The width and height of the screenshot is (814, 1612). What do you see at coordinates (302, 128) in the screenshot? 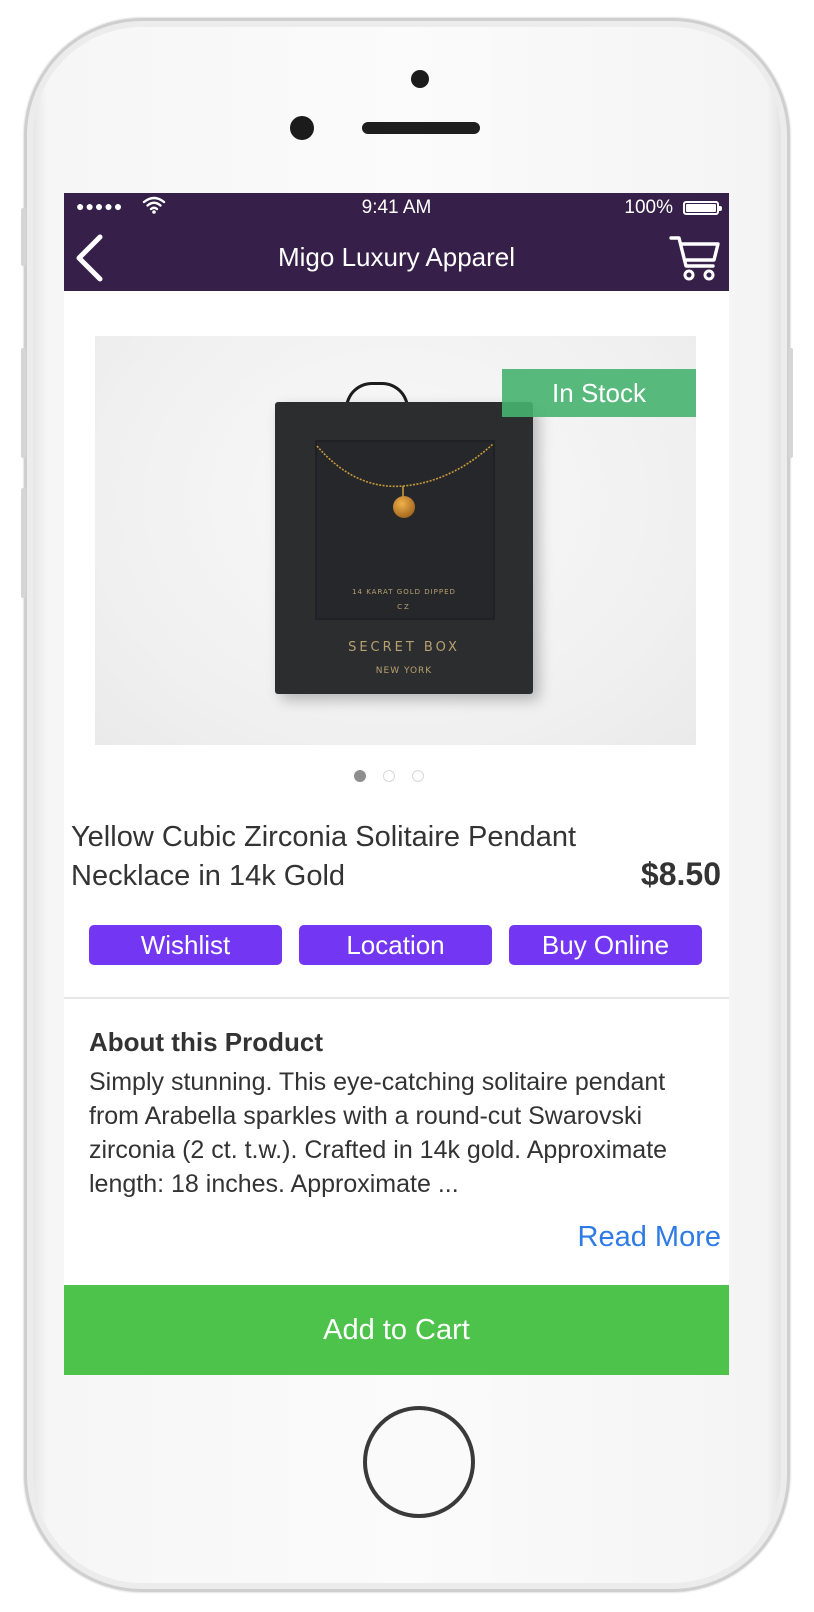
I see `proximity-sensor` at bounding box center [302, 128].